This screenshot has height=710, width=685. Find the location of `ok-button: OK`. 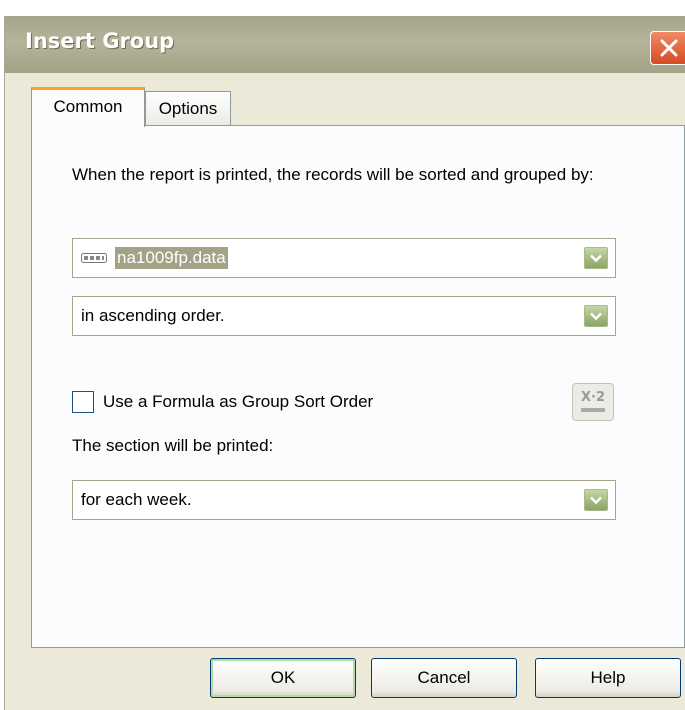

ok-button: OK is located at coordinates (283, 678).